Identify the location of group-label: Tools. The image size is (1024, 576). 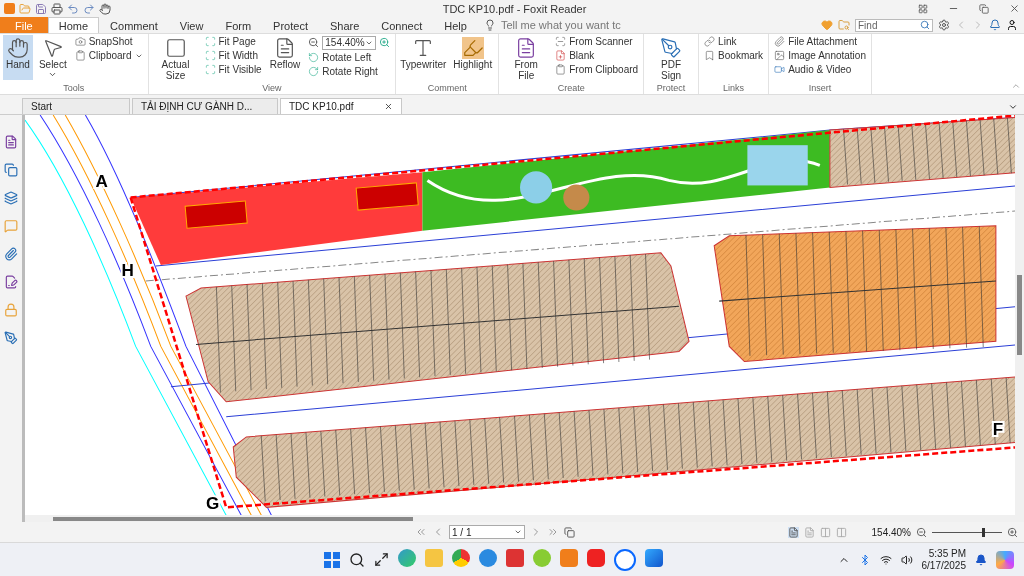
(74, 88).